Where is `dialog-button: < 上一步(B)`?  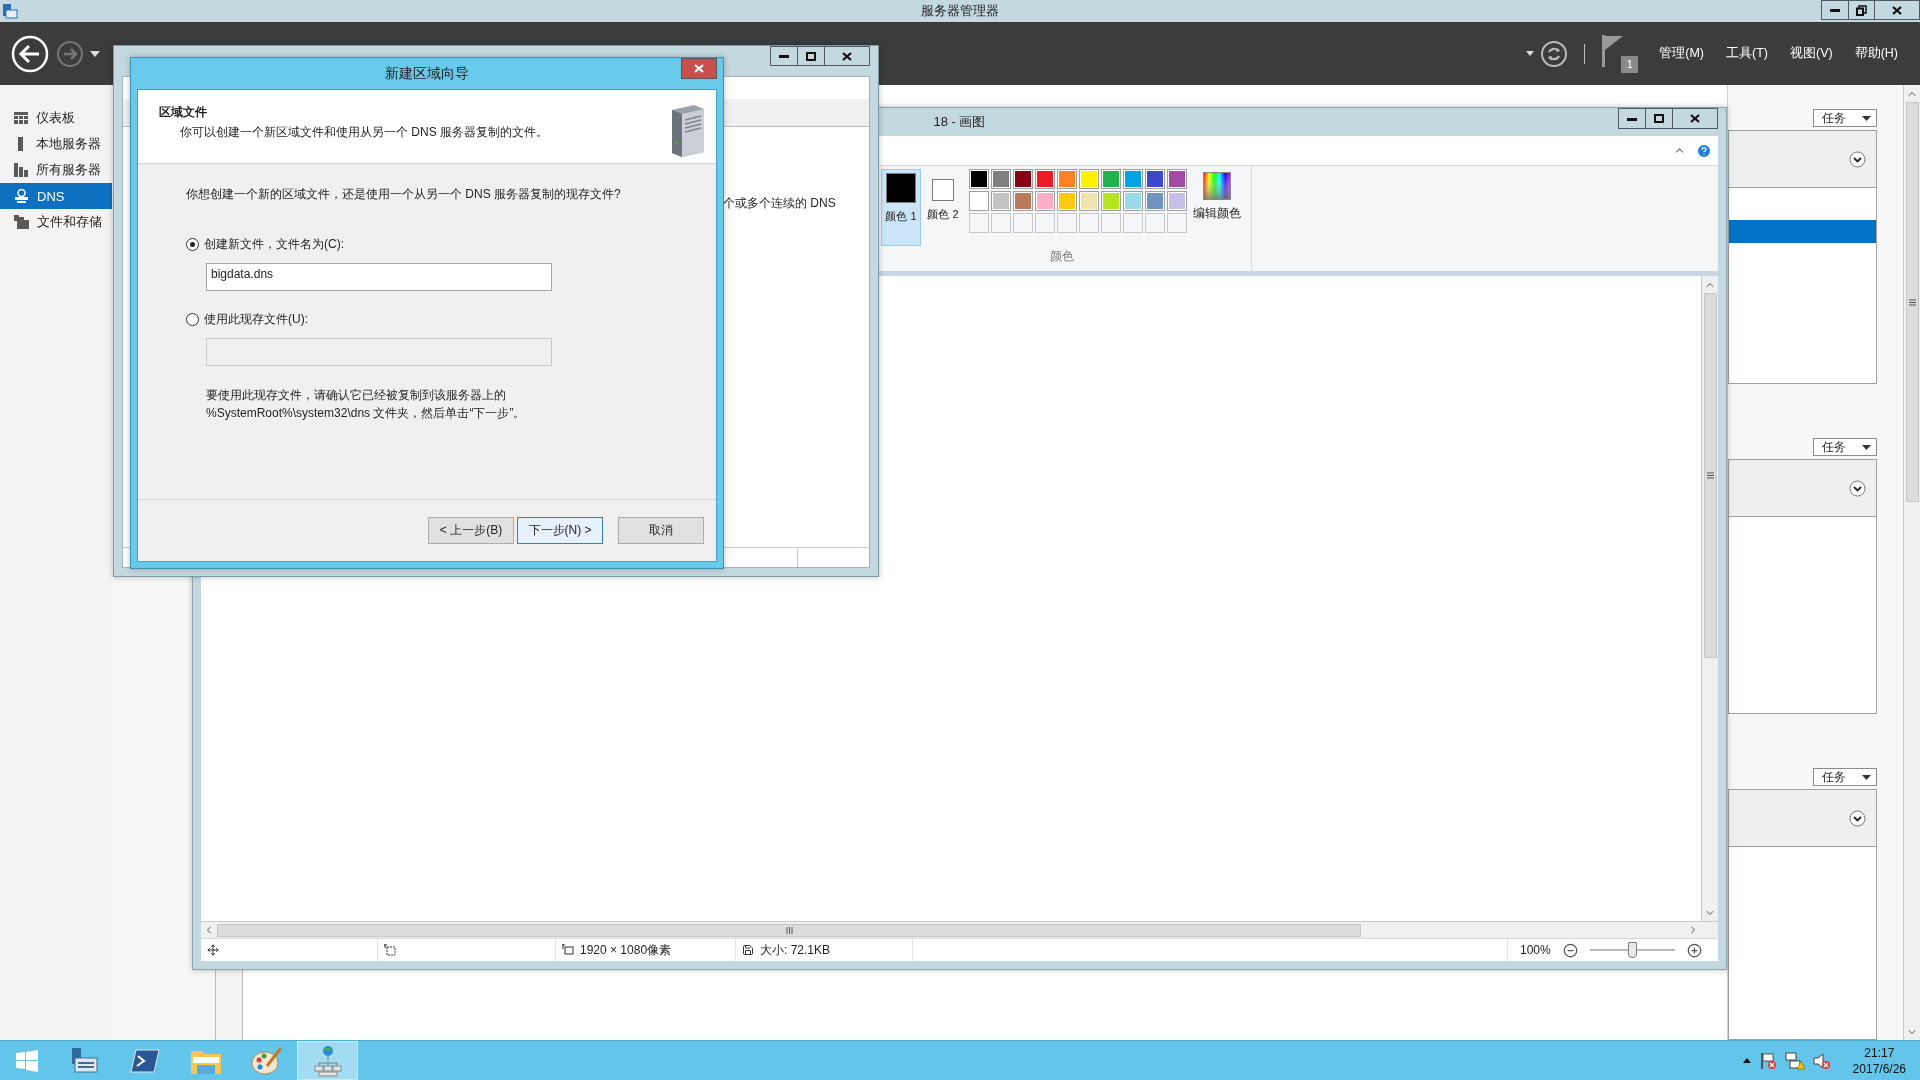
dialog-button: < 上一步(B) is located at coordinates (471, 530).